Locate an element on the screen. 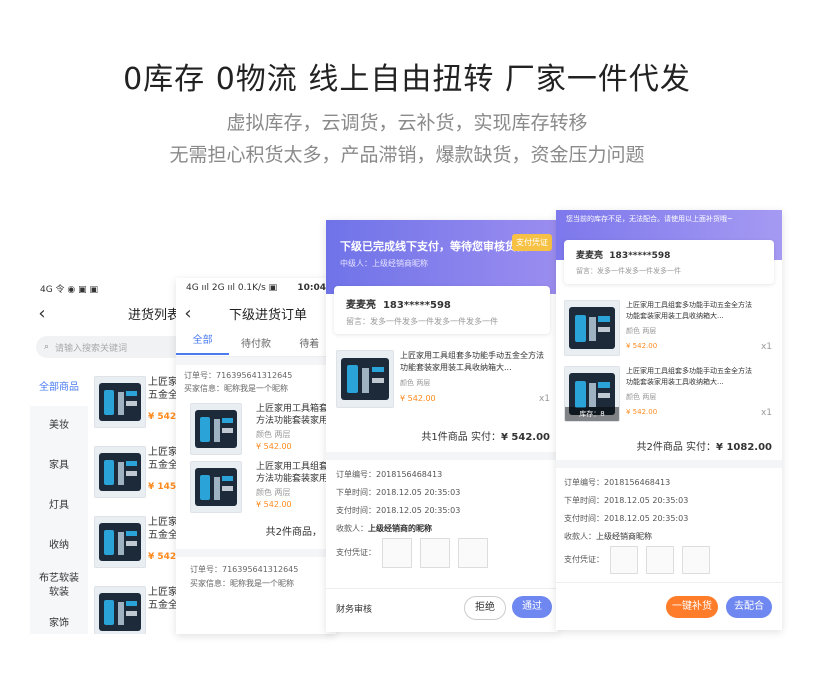 The width and height of the screenshot is (814, 695). category-label: 布艺软装 is located at coordinates (59, 578).